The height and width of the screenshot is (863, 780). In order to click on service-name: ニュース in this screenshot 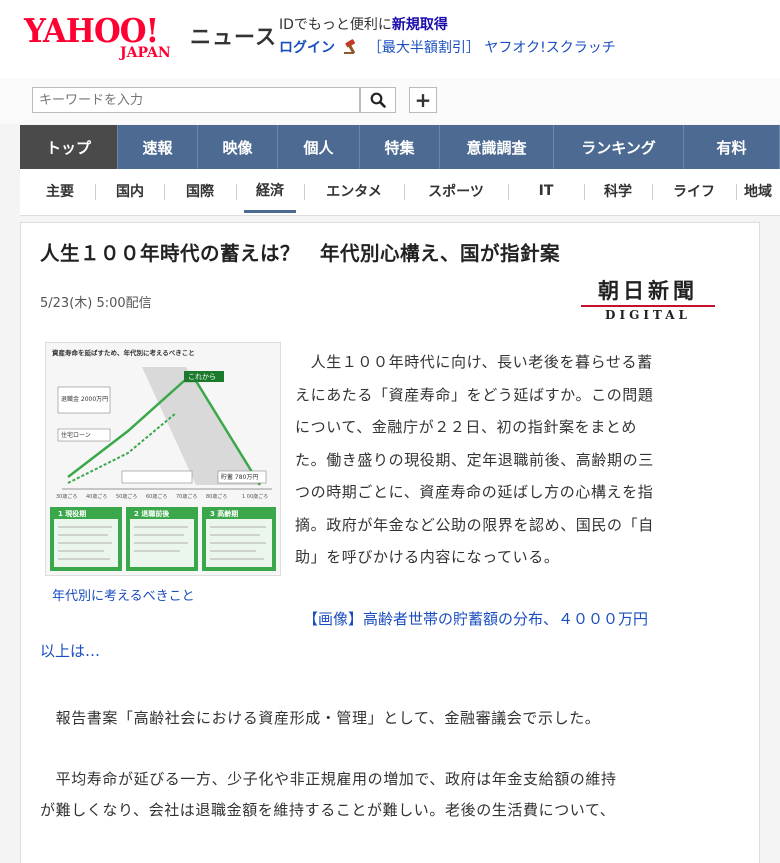, I will do `click(233, 36)`.